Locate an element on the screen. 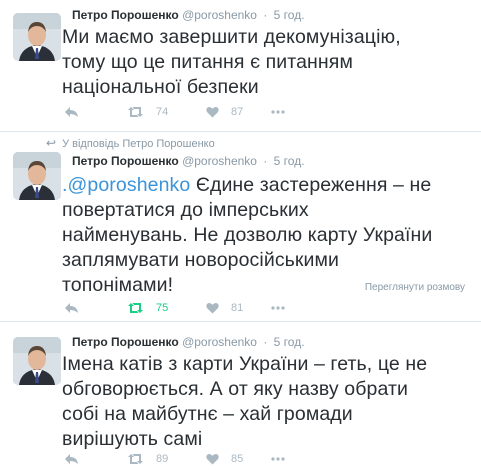  in-reply-to-text: У відповідь Петро Порошенко is located at coordinates (138, 144).